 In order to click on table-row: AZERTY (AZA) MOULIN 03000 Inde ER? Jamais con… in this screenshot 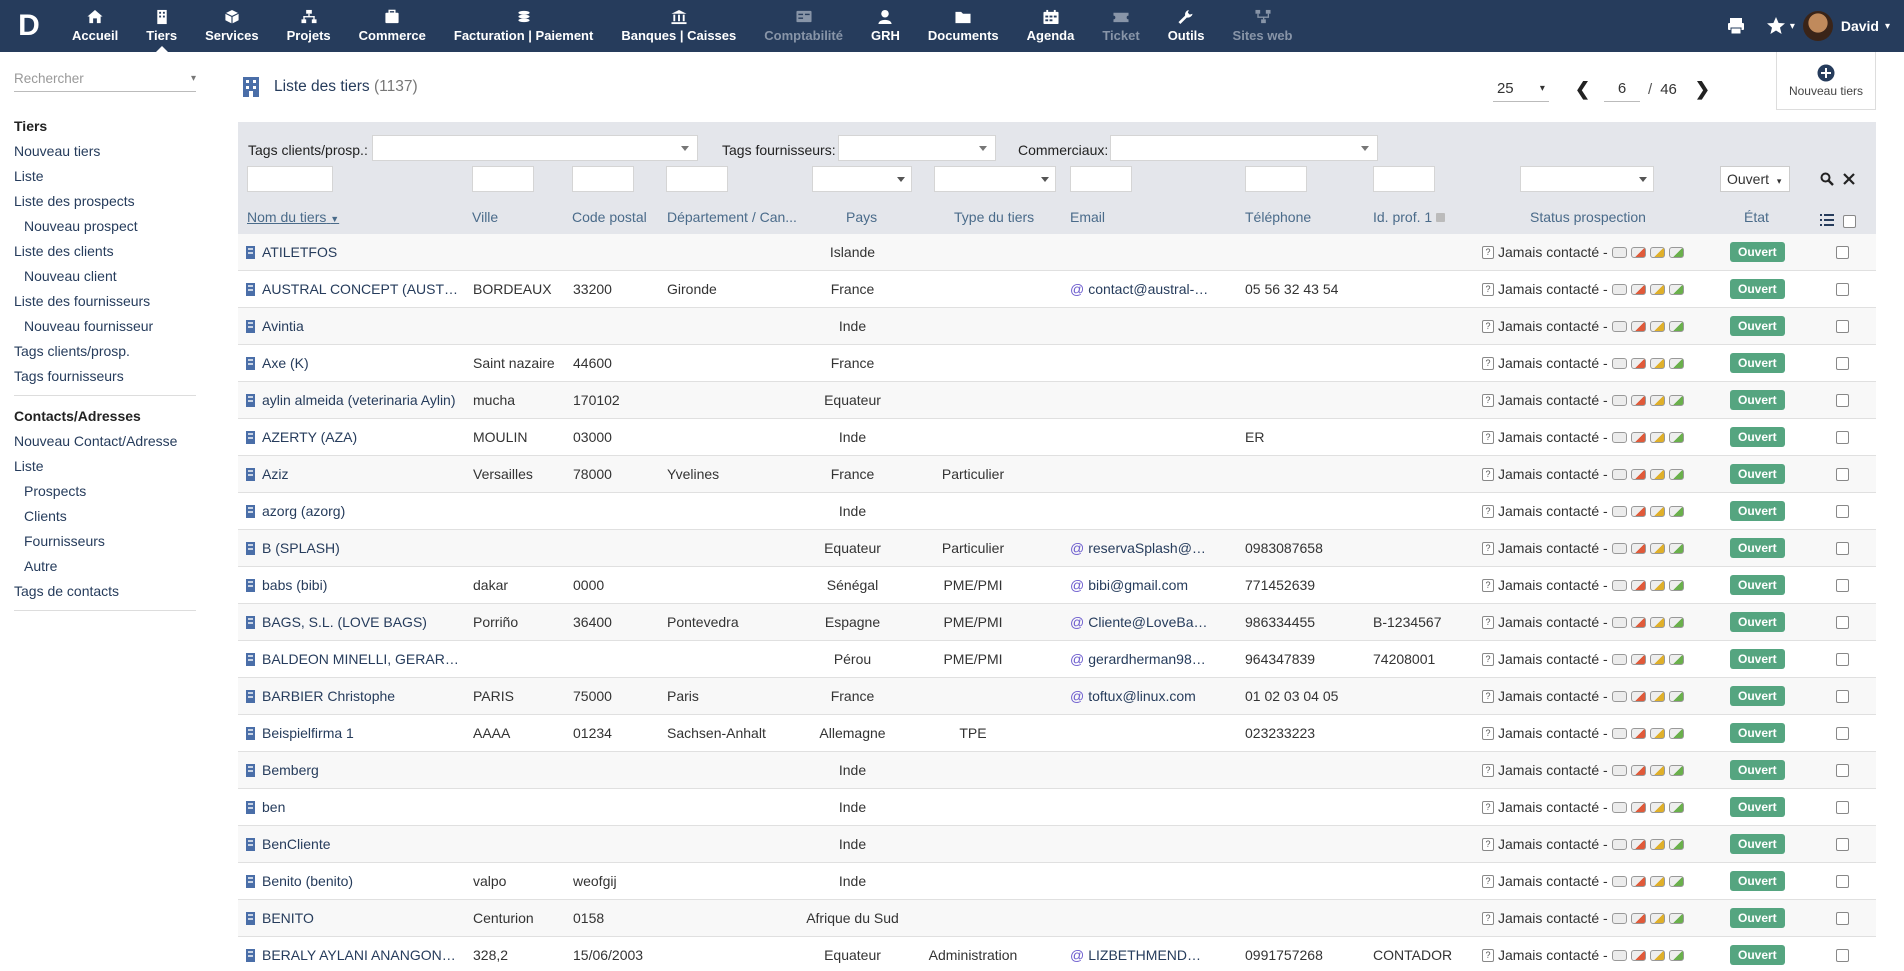, I will do `click(1057, 437)`.